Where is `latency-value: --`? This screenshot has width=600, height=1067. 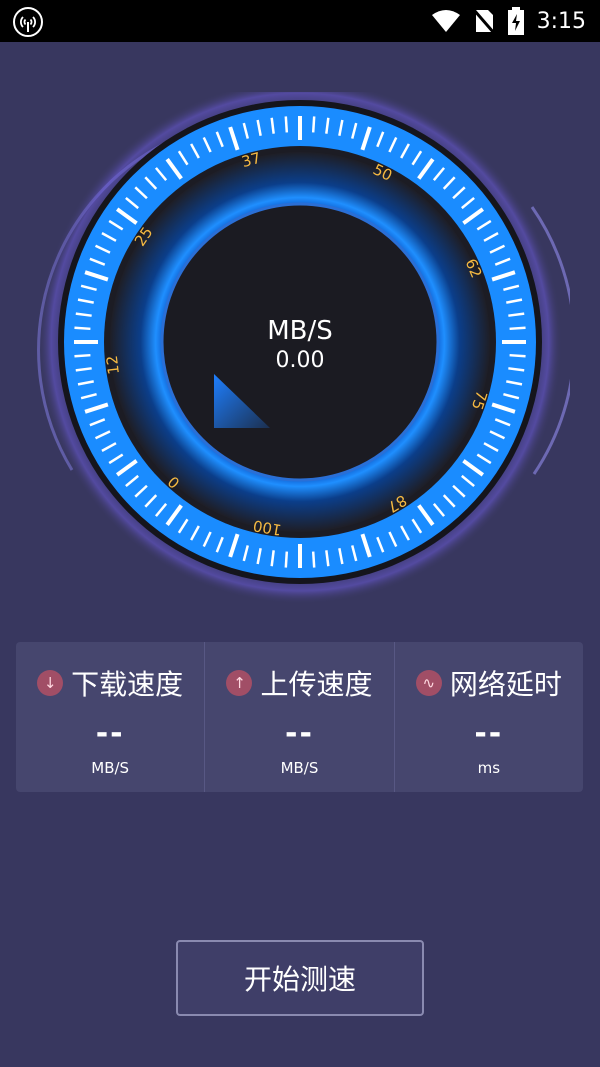
latency-value: -- is located at coordinates (489, 733).